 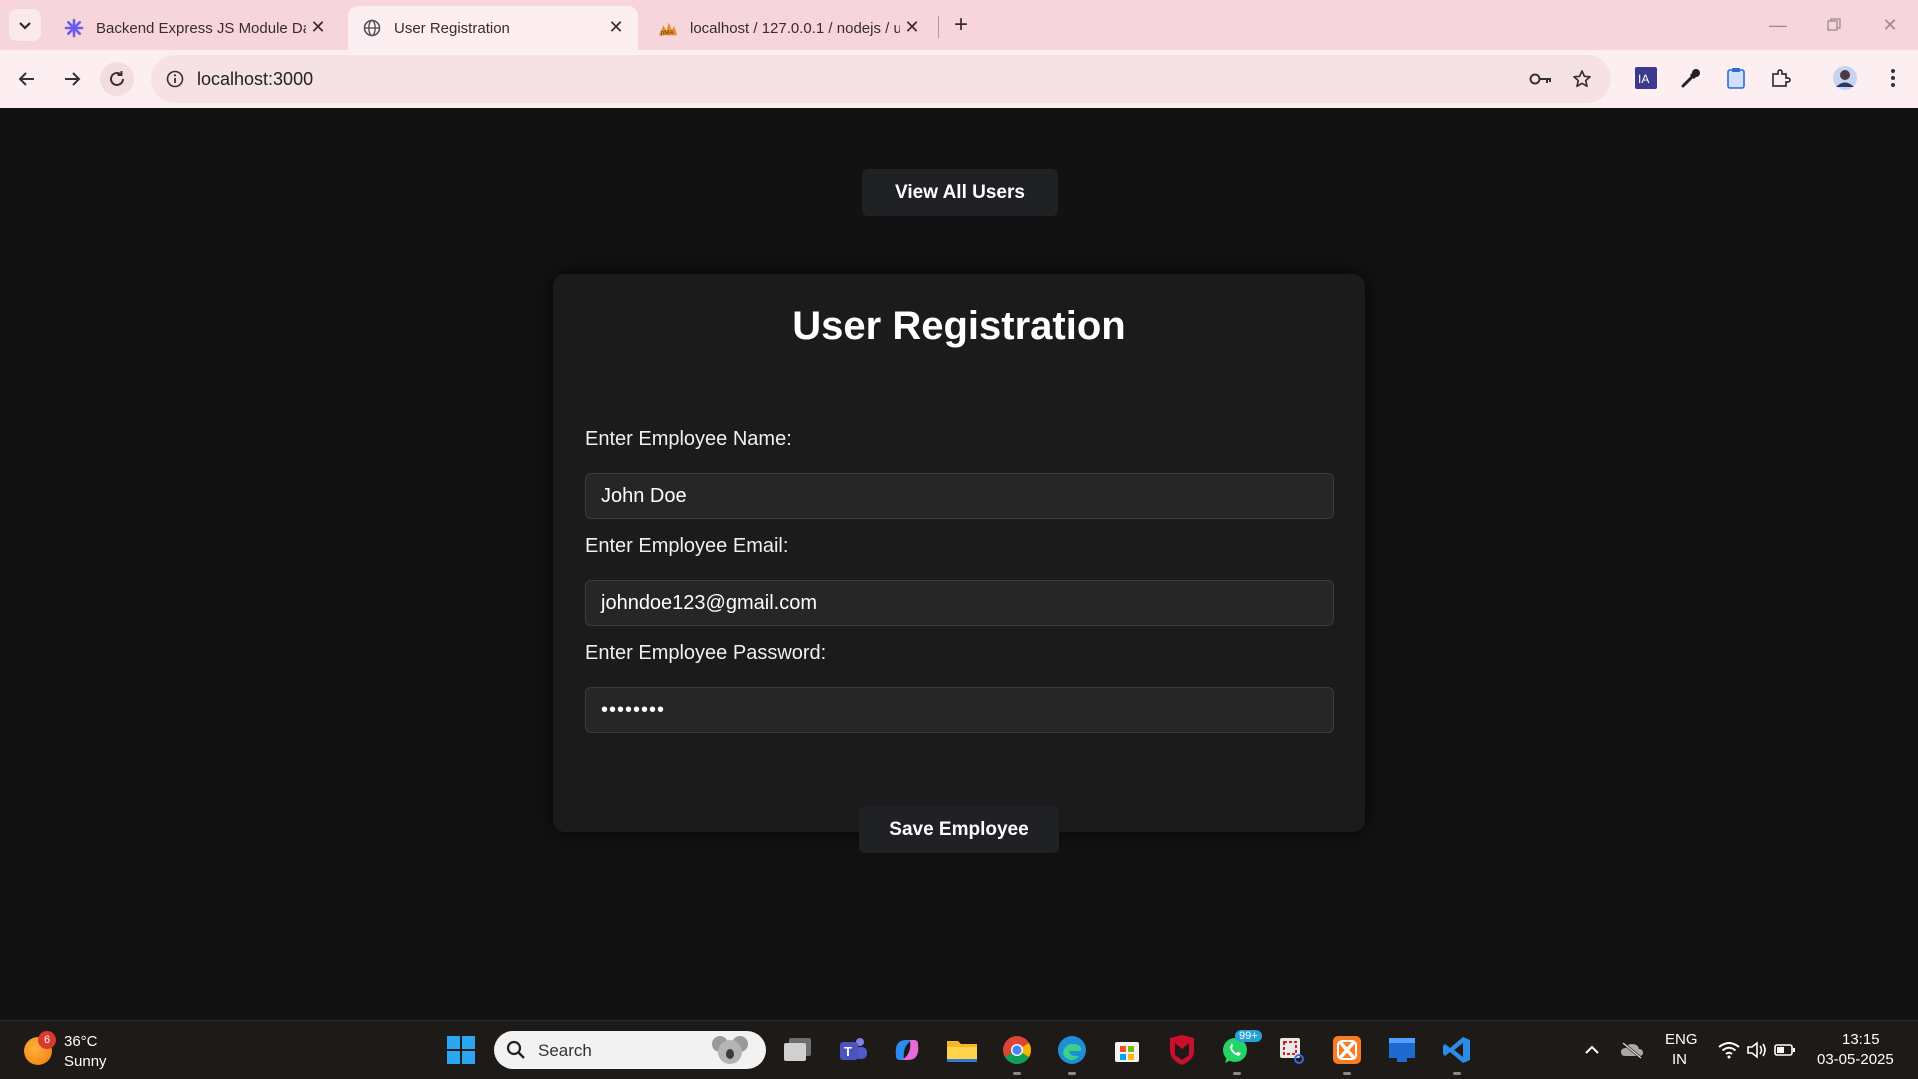 What do you see at coordinates (1072, 1050) in the screenshot?
I see `edge-icon` at bounding box center [1072, 1050].